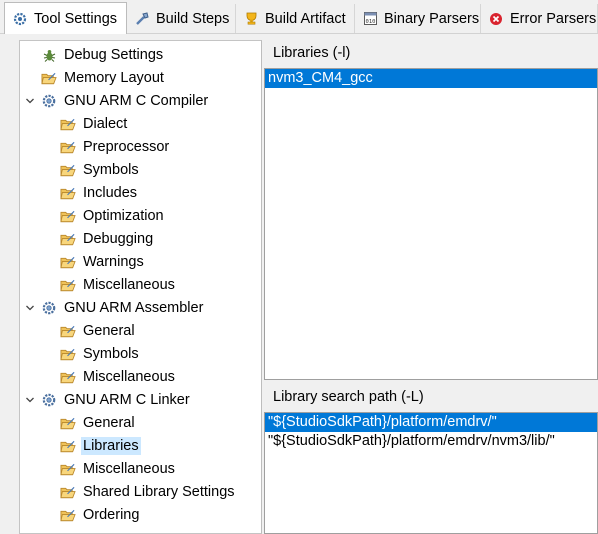 This screenshot has height=534, width=598. I want to click on tree-item-label: GNU ARM C Linker, so click(127, 400).